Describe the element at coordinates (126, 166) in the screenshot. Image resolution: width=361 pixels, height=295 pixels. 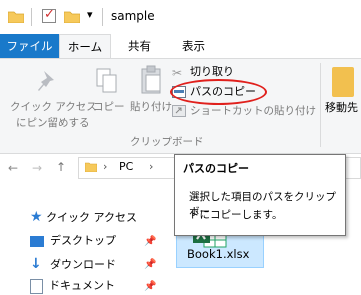
I see `breadcrumb-pc: PC` at that location.